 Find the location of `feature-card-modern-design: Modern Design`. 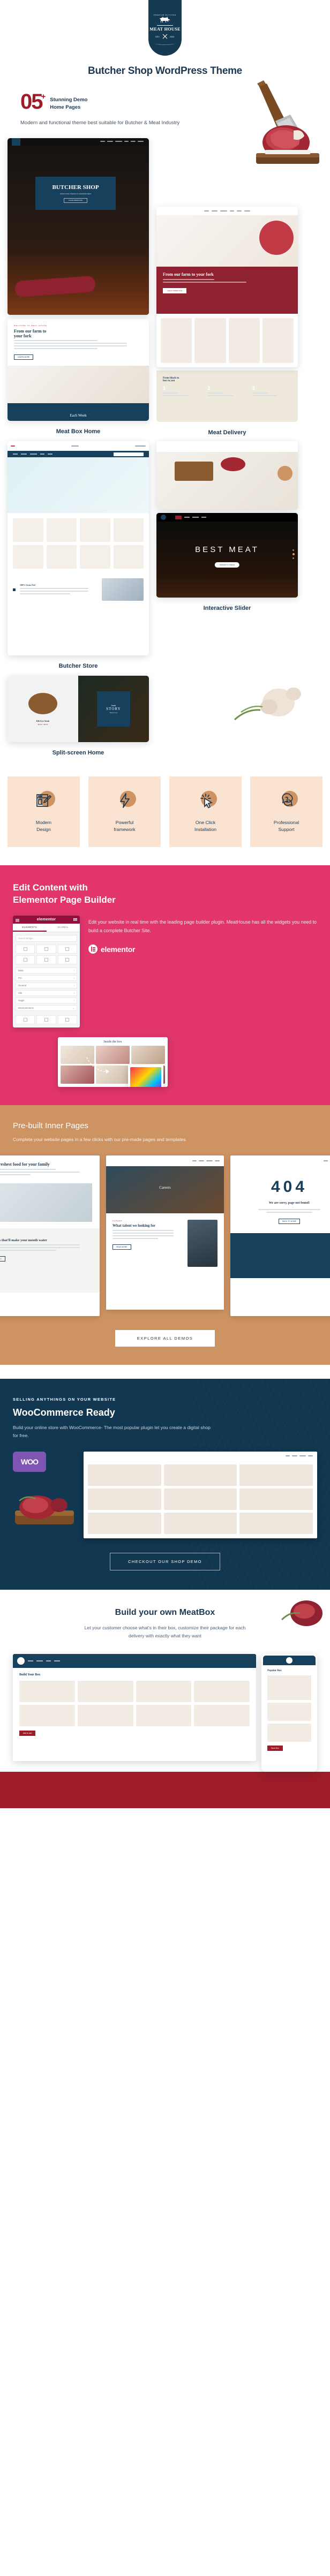

feature-card-modern-design: Modern Design is located at coordinates (44, 811).